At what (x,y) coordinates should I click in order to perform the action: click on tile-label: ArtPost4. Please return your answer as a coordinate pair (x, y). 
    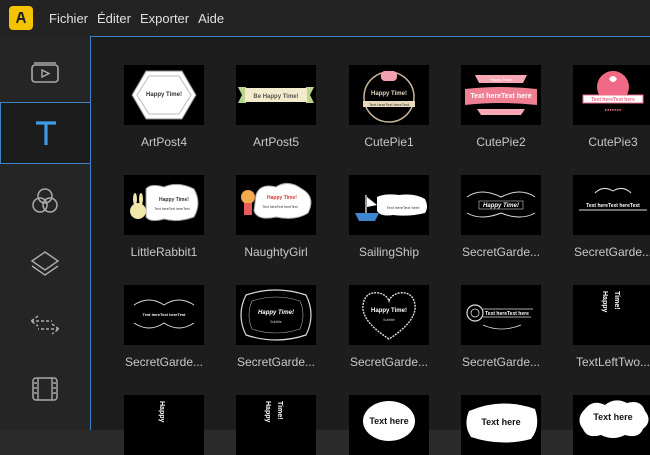
    Looking at the image, I should click on (164, 142).